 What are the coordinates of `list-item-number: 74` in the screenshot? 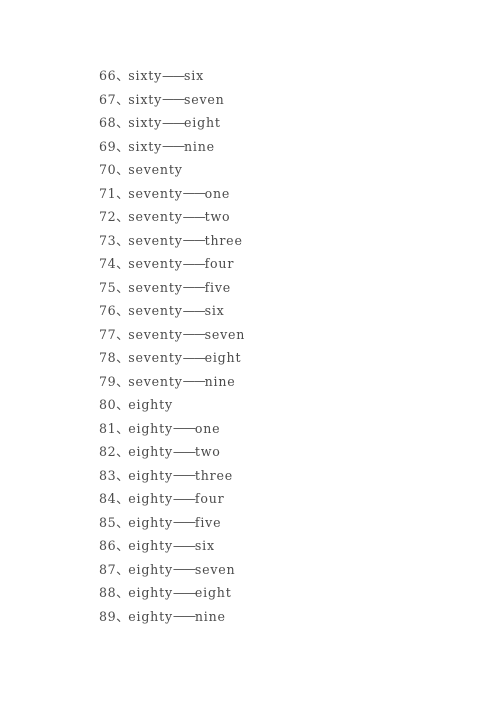 It's located at (108, 263).